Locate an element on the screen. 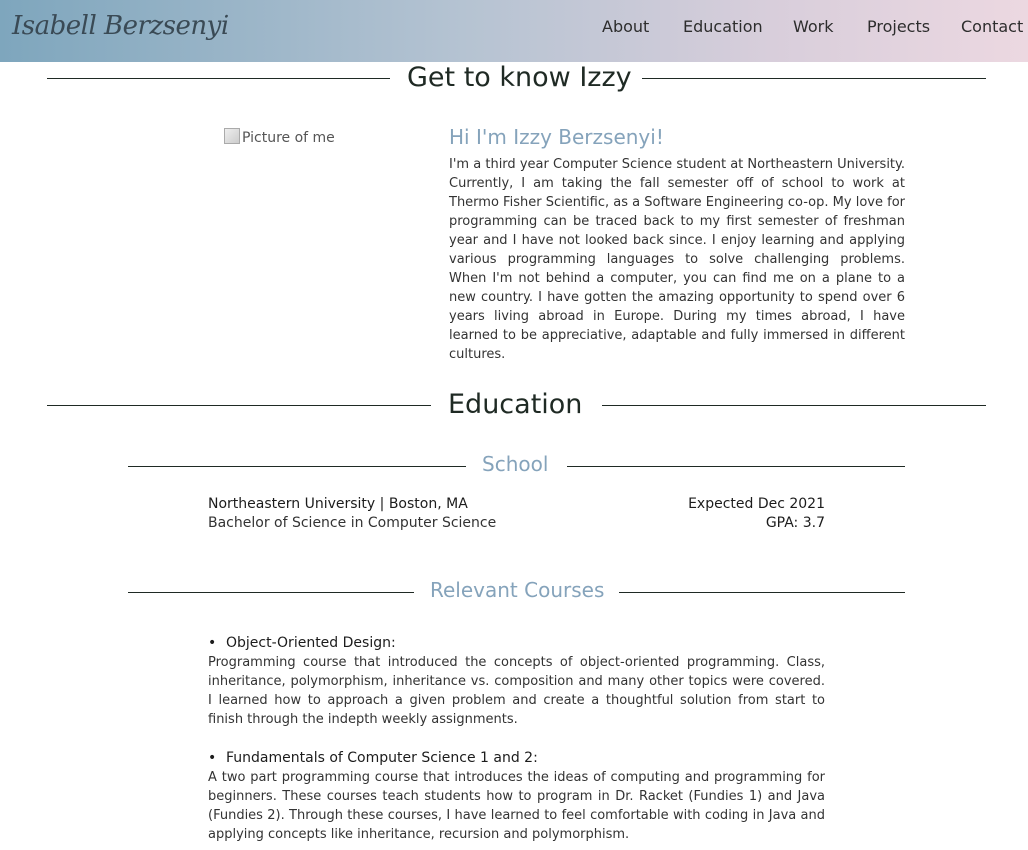 Image resolution: width=1028 pixels, height=850 pixels. nav-link-contact: Contact is located at coordinates (992, 26).